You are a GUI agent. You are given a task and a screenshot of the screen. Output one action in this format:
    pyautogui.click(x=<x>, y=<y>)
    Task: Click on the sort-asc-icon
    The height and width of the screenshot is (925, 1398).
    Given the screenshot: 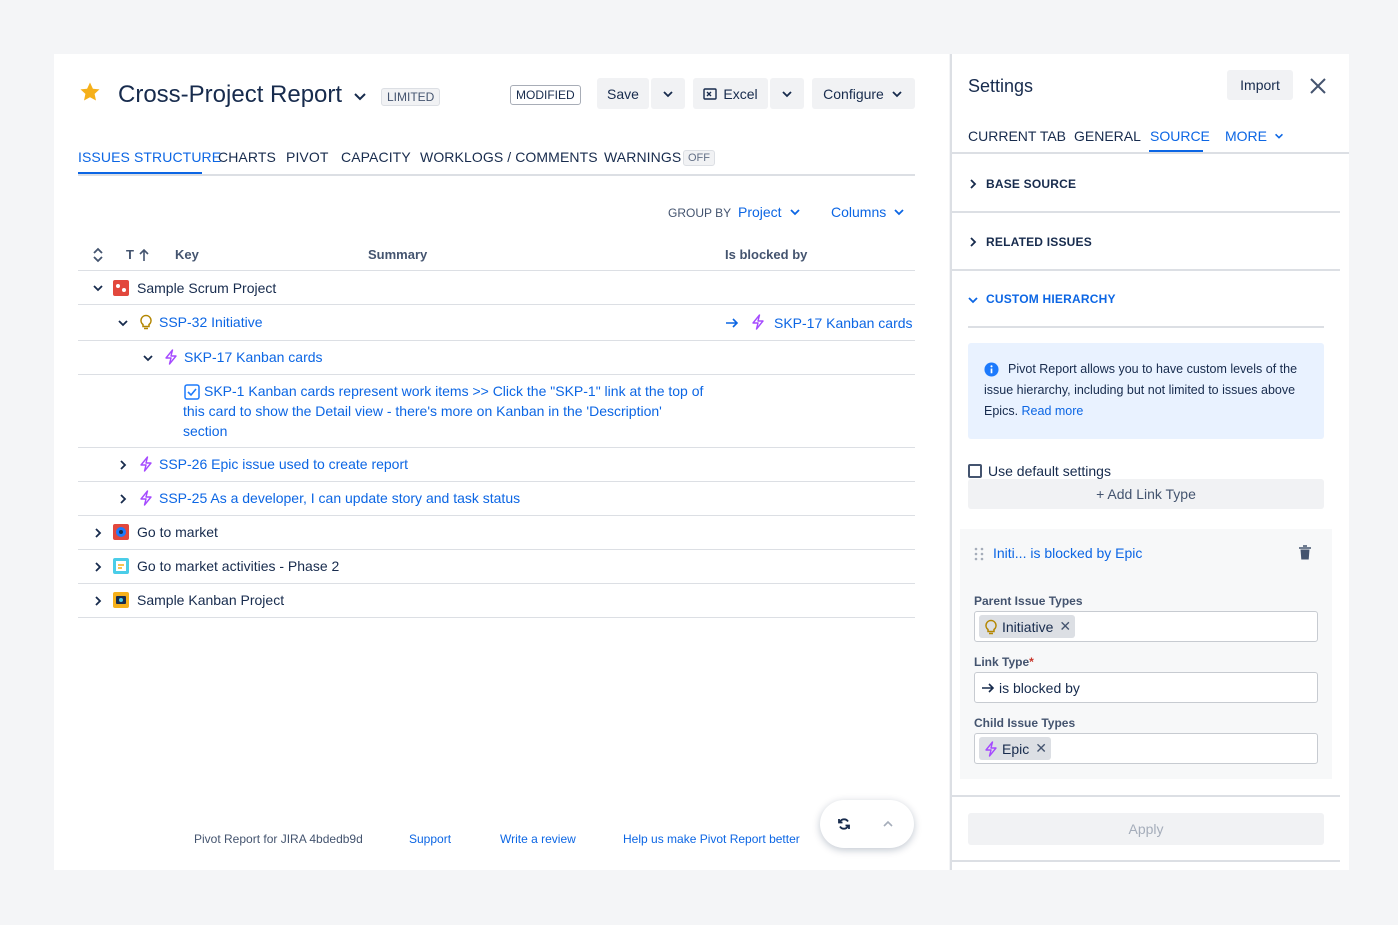 What is the action you would take?
    pyautogui.click(x=144, y=255)
    